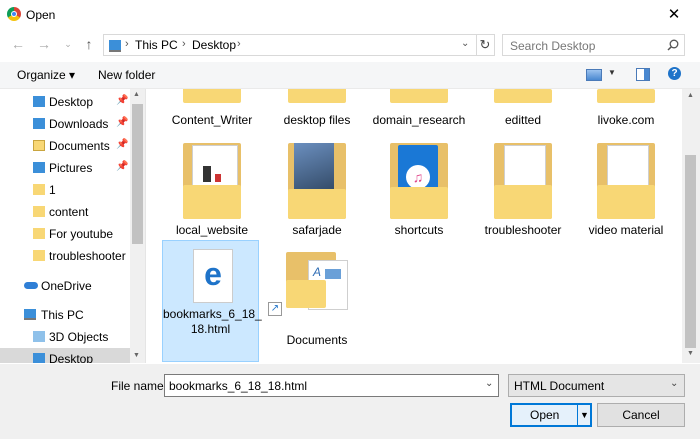 This screenshot has height=439, width=700. I want to click on sidebar-item-onedrive: OneDrive, so click(65, 286).